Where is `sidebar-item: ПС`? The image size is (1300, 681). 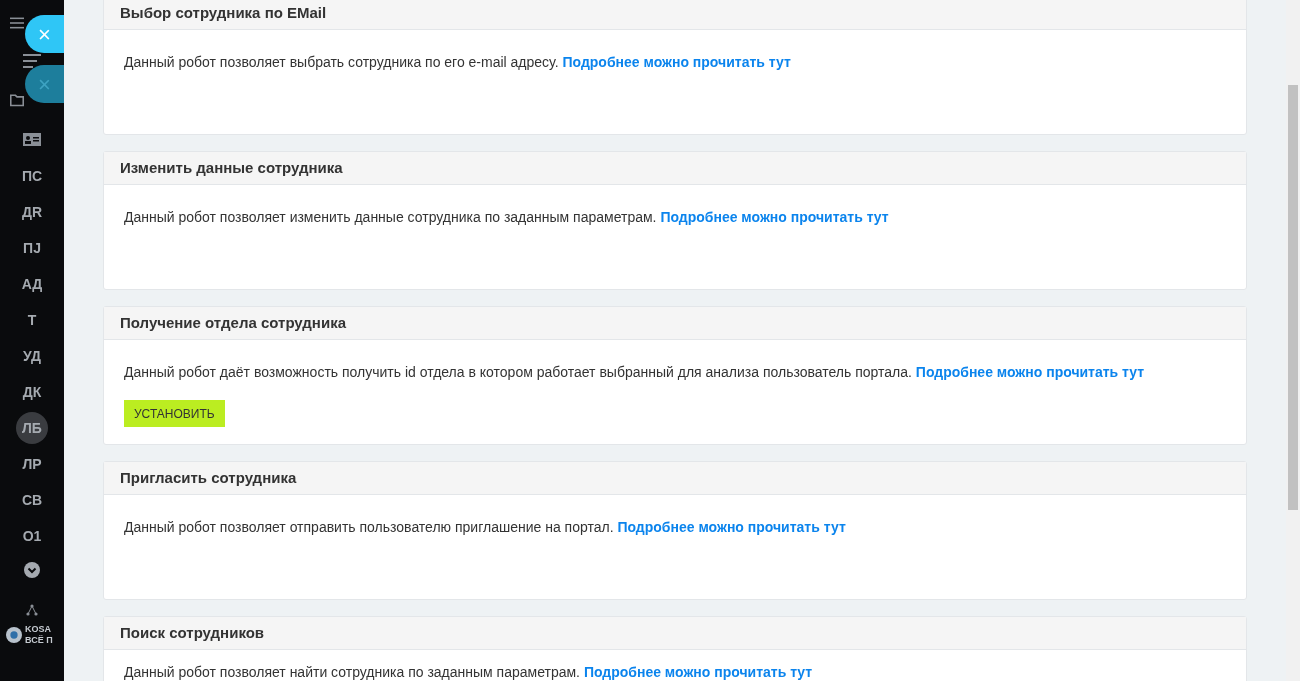
sidebar-item: ПС is located at coordinates (32, 176).